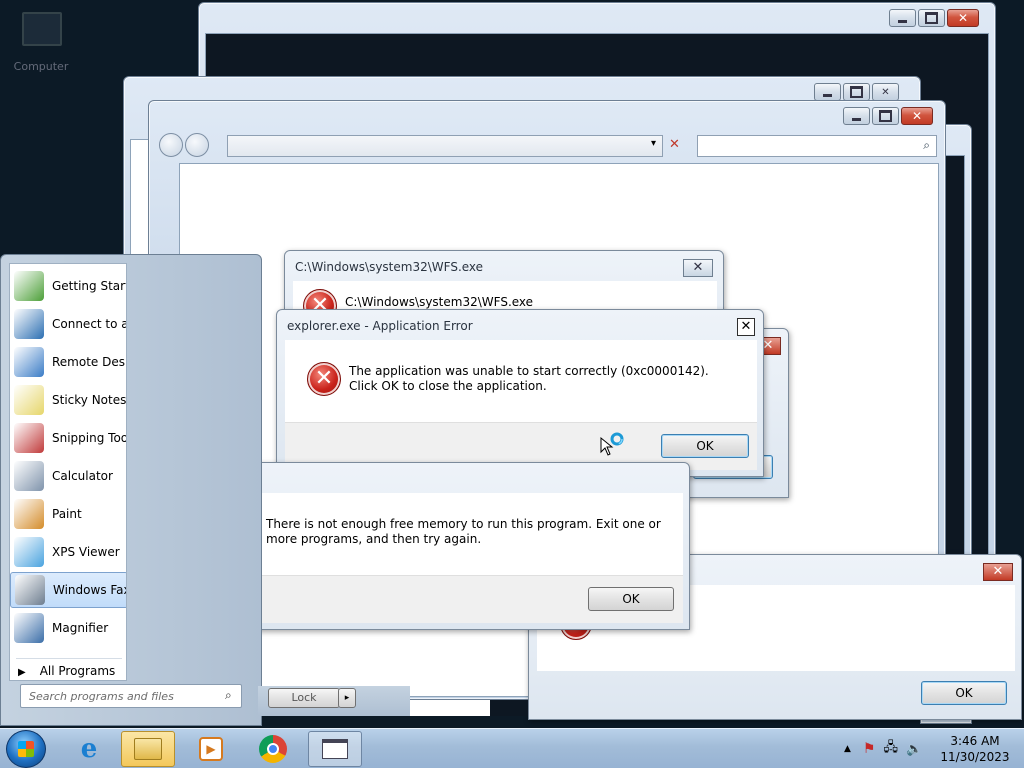  What do you see at coordinates (89, 324) in the screenshot?
I see `start-menu-item-label: Connect to a` at bounding box center [89, 324].